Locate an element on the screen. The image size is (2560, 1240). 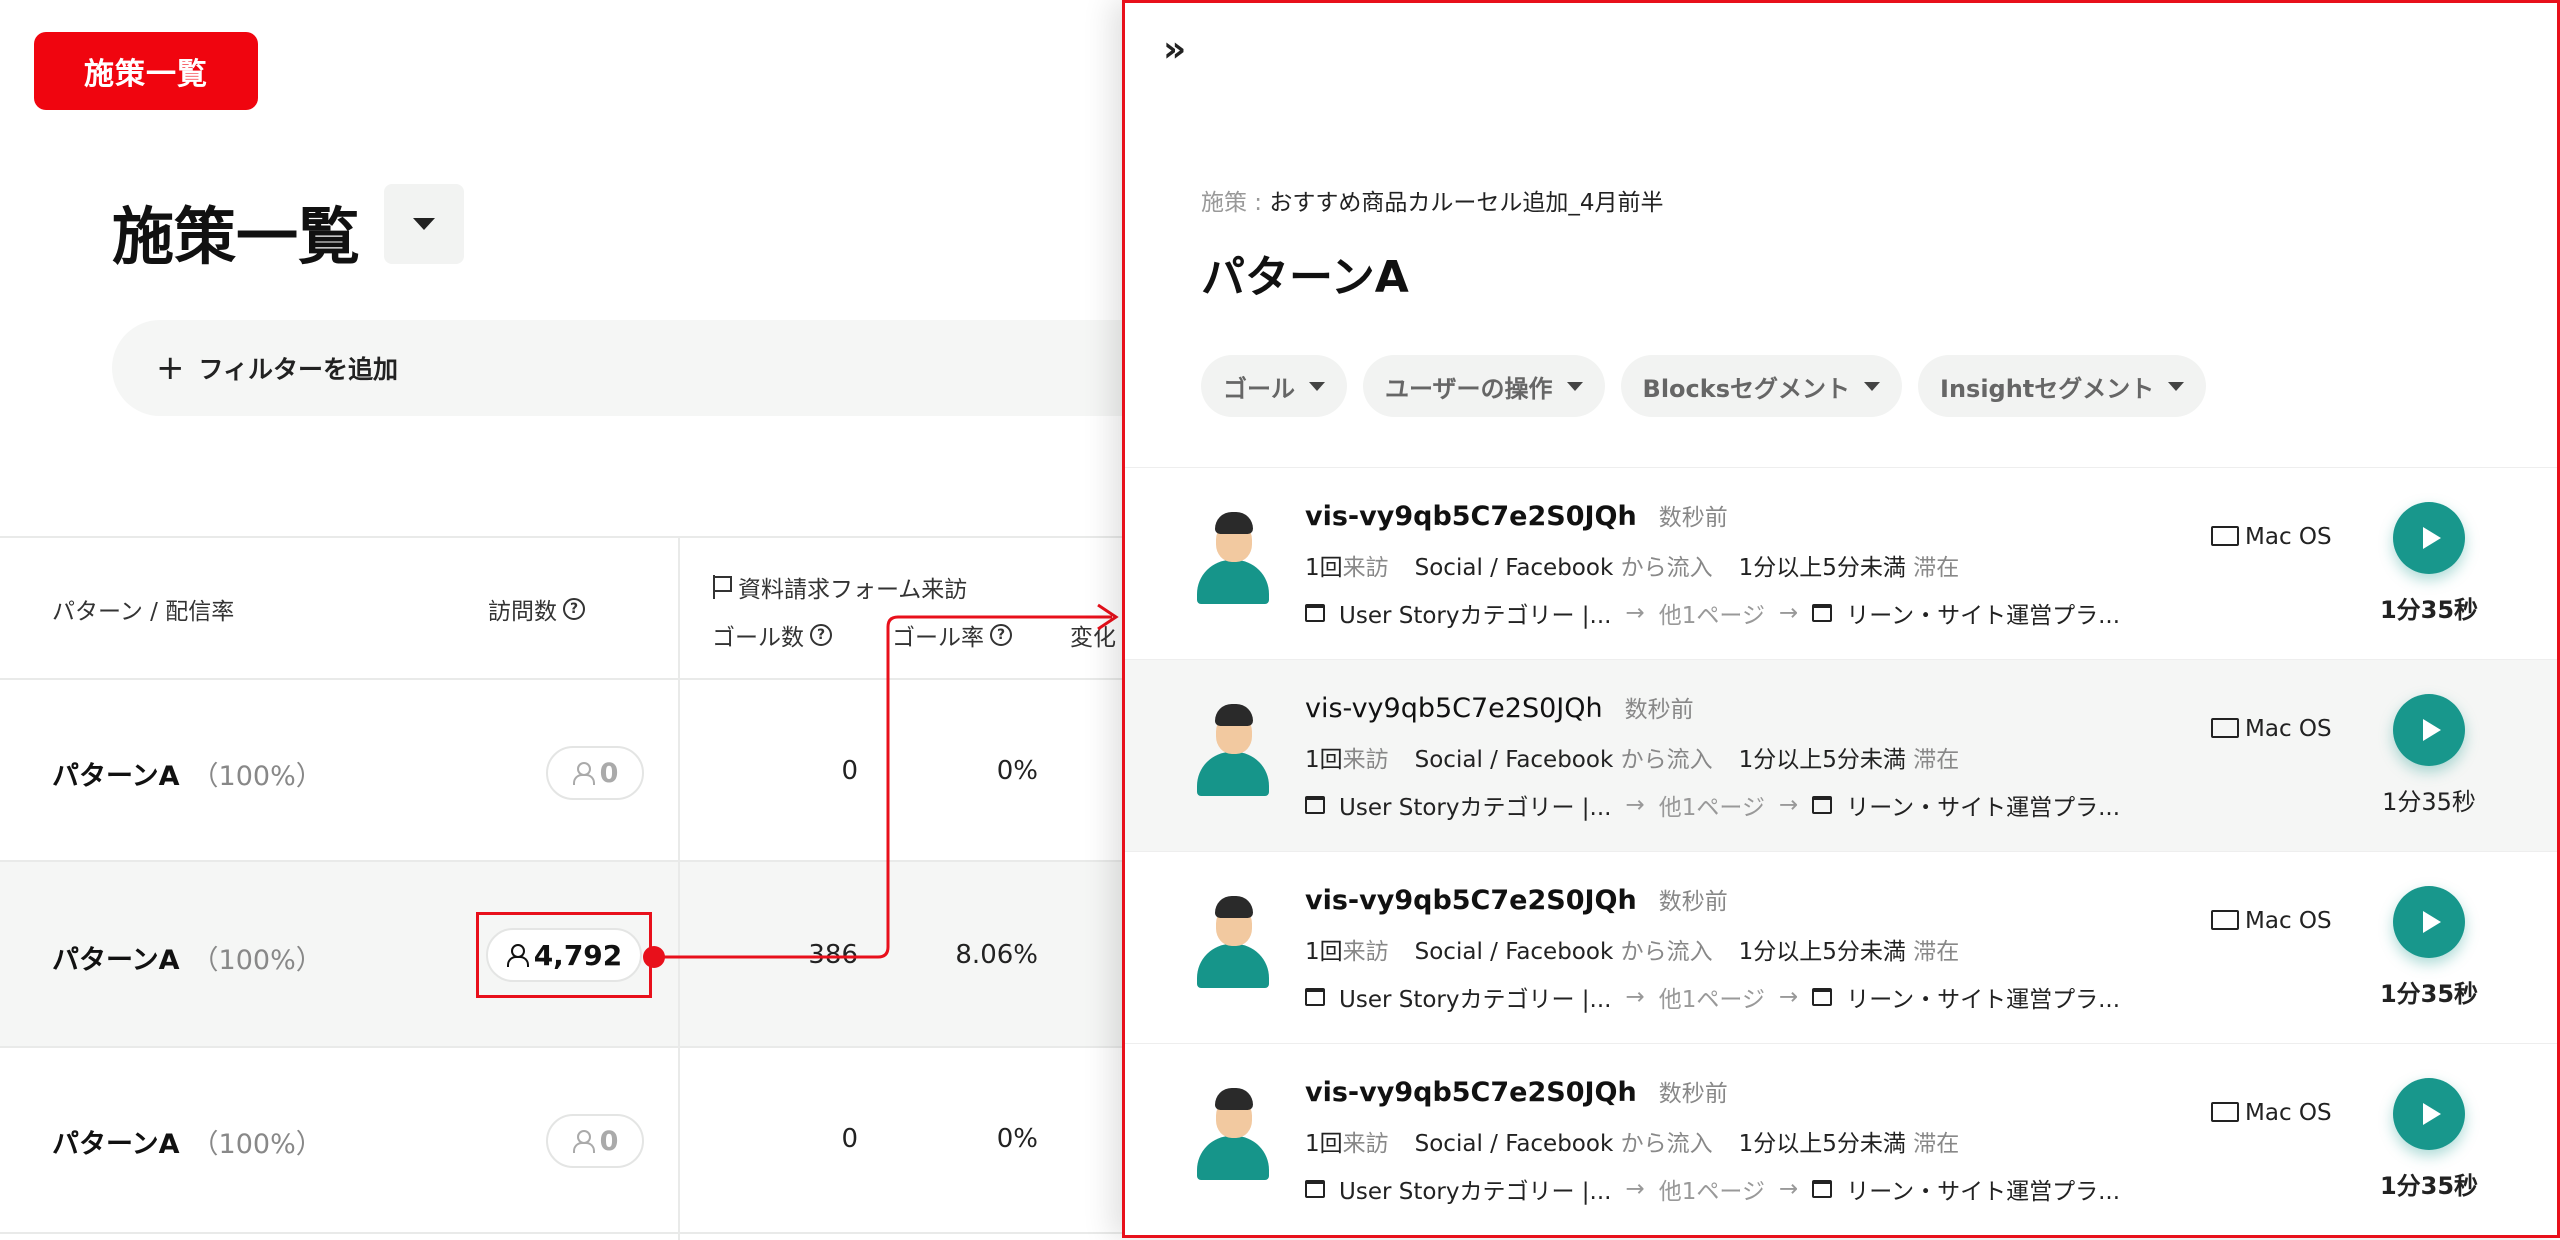
person-icon is located at coordinates (583, 1141).